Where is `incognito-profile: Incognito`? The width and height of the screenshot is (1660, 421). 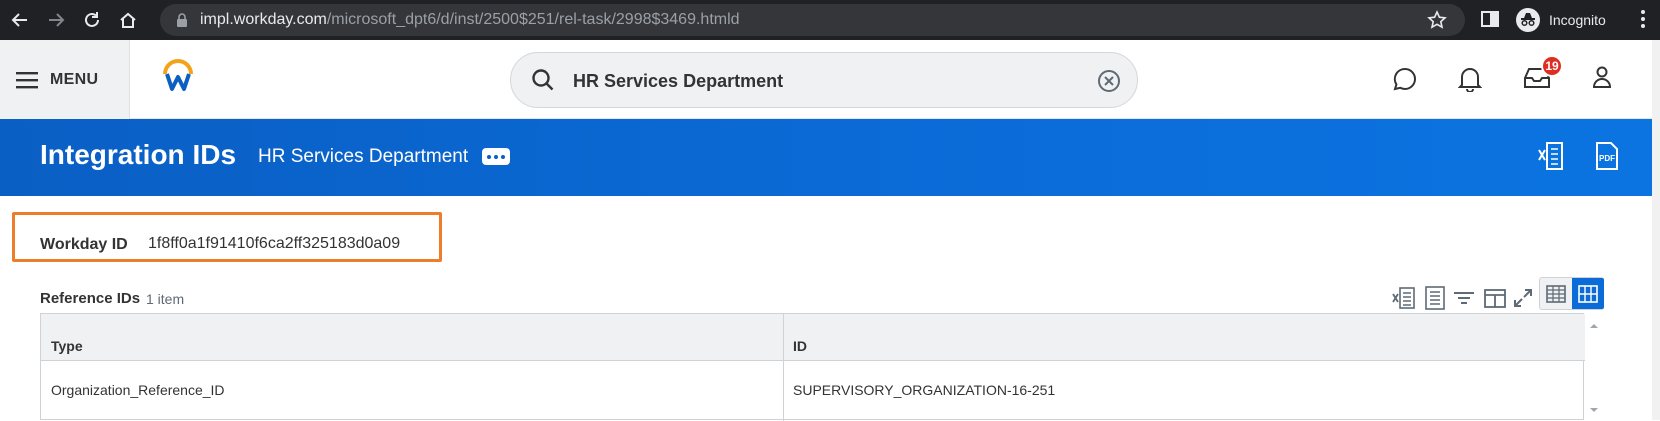 incognito-profile: Incognito is located at coordinates (1570, 20).